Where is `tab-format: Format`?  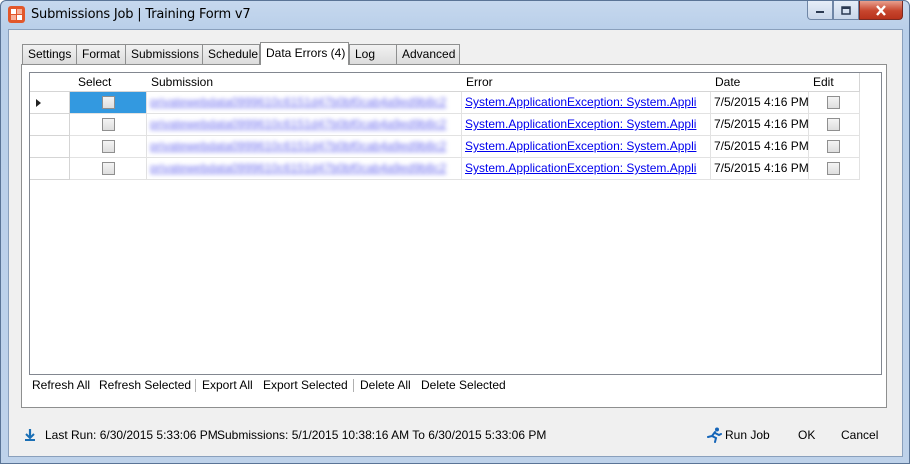
tab-format: Format is located at coordinates (101, 54).